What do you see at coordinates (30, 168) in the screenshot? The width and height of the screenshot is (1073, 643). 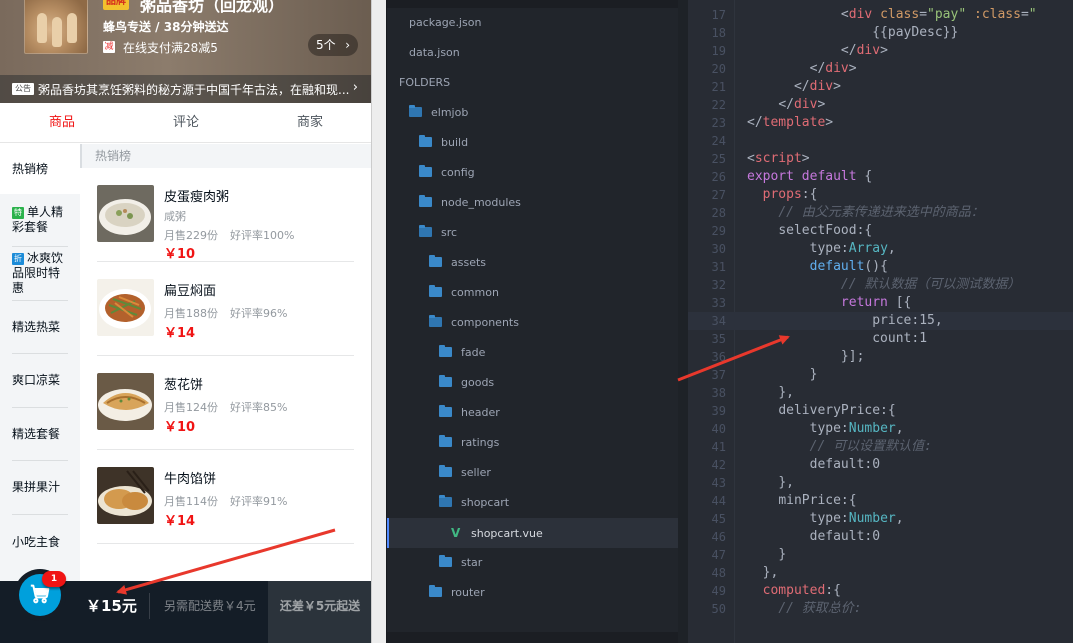 I see `menu-item-label: 热销榜` at bounding box center [30, 168].